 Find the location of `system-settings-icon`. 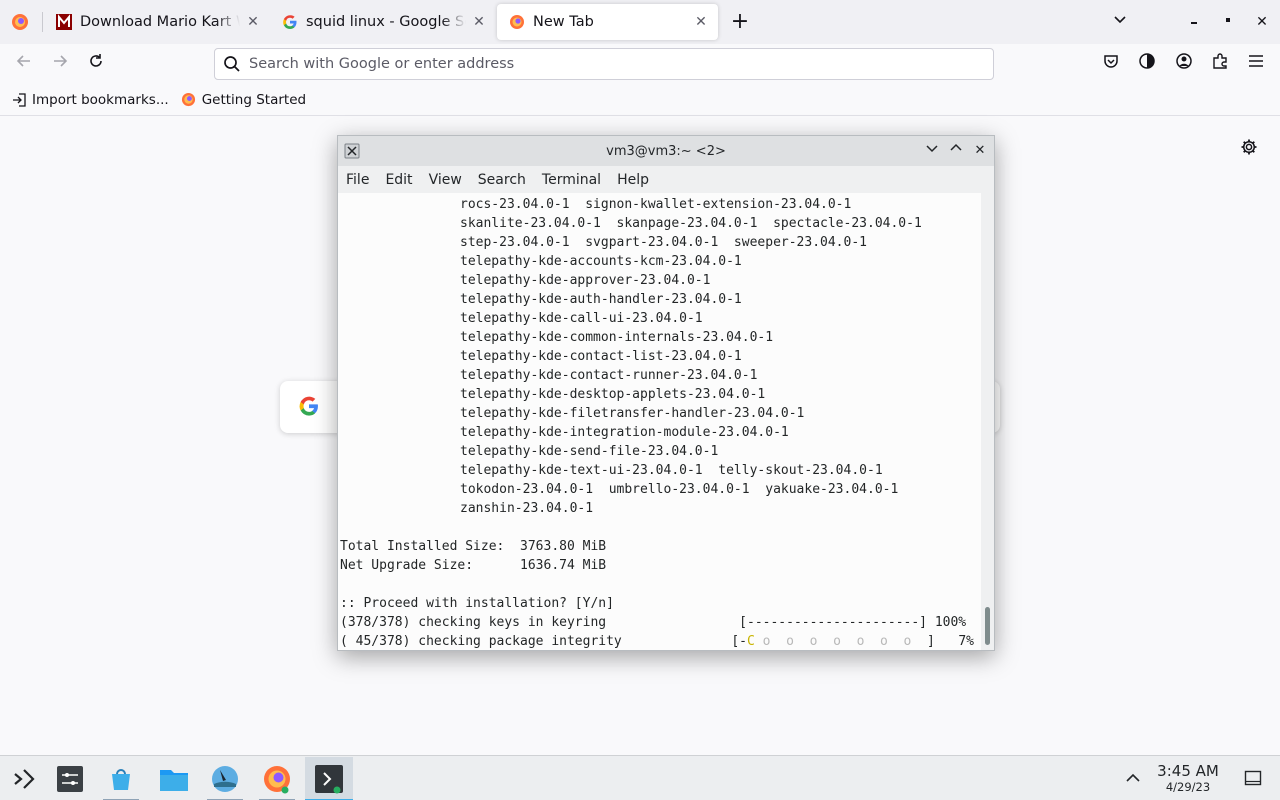

system-settings-icon is located at coordinates (70, 779).